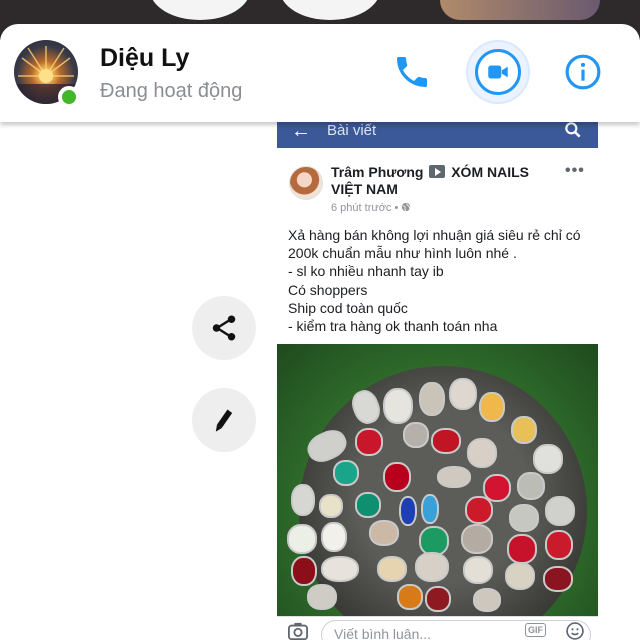 Image resolution: width=640 pixels, height=640 pixels. What do you see at coordinates (437, 133) in the screenshot?
I see `post-nav-bar: ← Bài viết` at bounding box center [437, 133].